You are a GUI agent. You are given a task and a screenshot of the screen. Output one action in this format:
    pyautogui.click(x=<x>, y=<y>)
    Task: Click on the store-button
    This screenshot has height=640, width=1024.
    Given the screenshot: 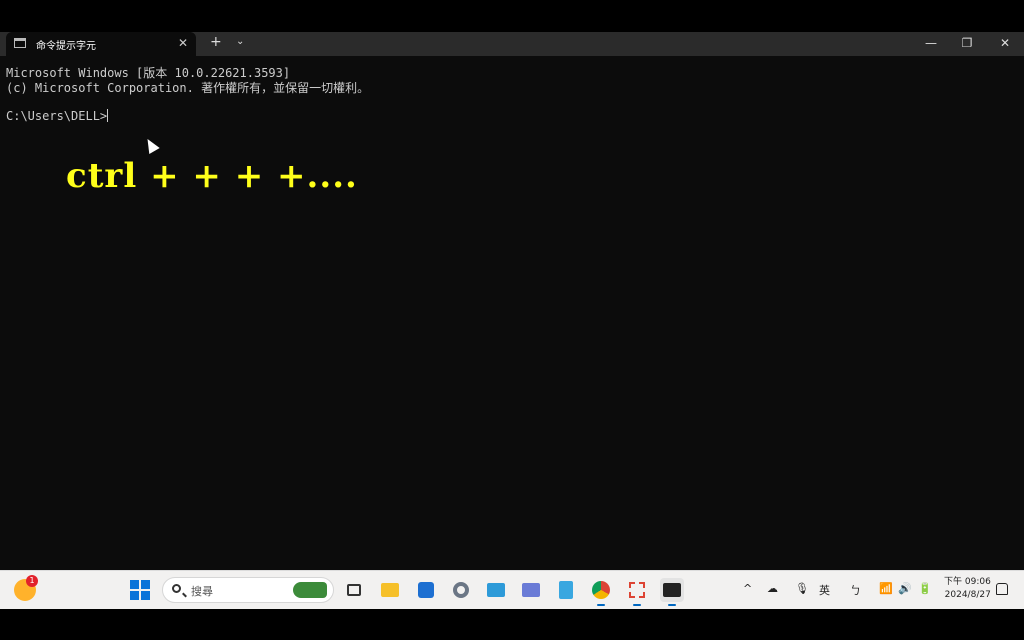 What is the action you would take?
    pyautogui.click(x=426, y=590)
    